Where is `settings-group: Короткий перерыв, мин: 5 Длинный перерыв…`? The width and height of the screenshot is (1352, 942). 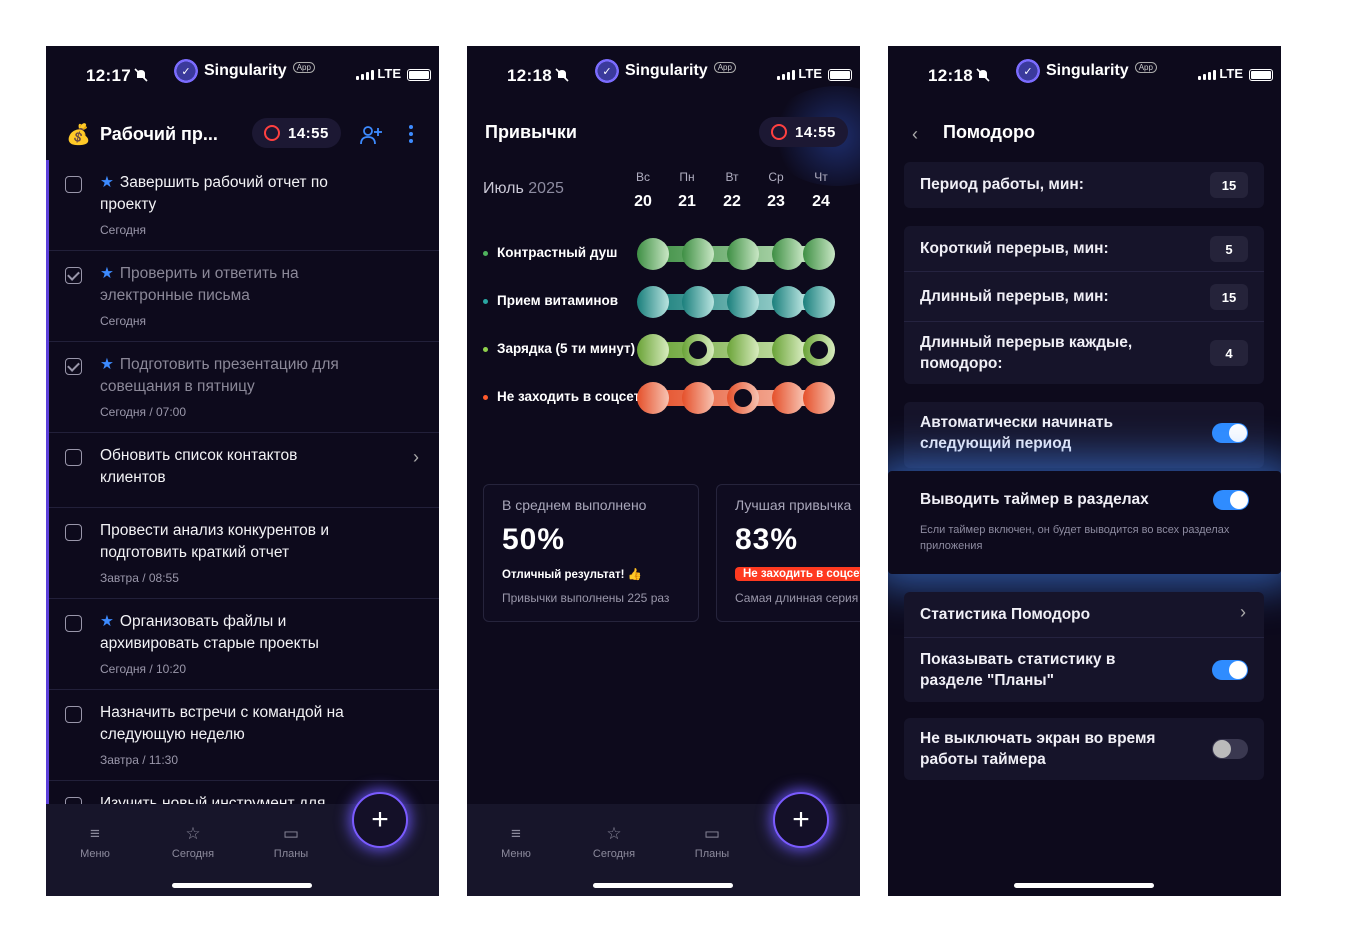 settings-group: Короткий перерыв, мин: 5 Длинный перерыв… is located at coordinates (1084, 305).